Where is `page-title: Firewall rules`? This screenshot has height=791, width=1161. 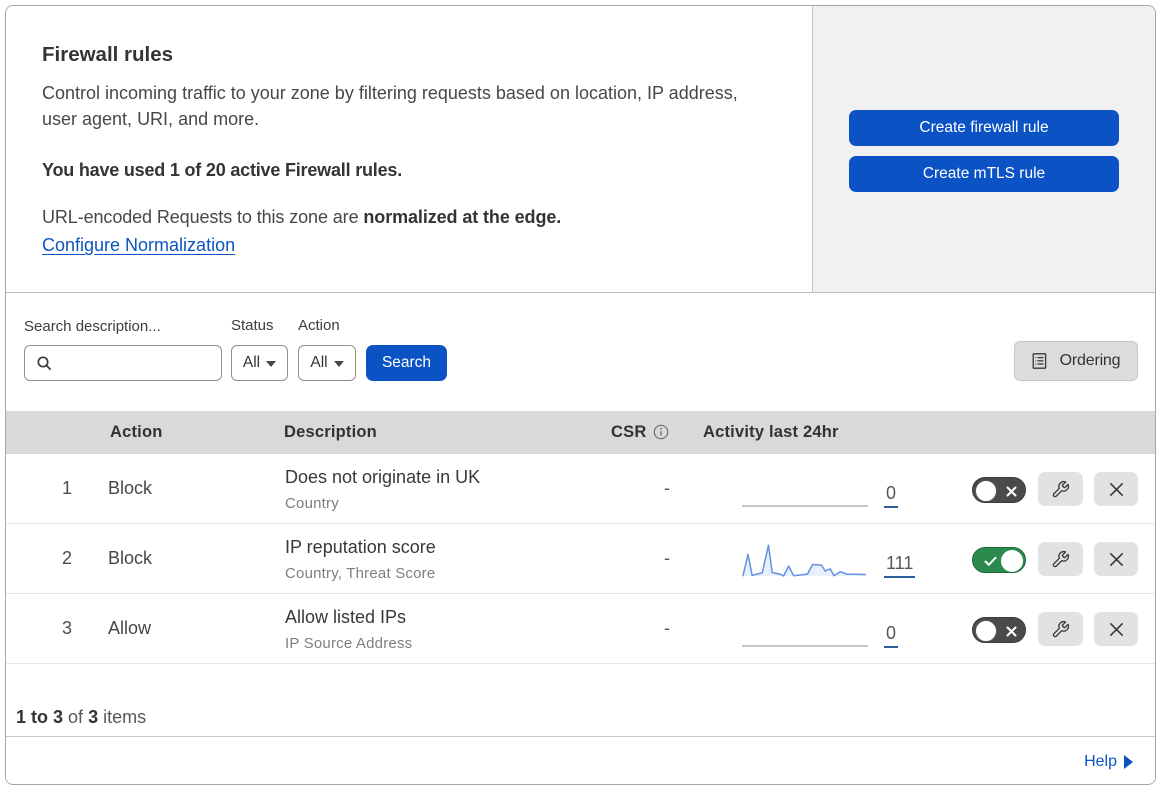 page-title: Firewall rules is located at coordinates (108, 54).